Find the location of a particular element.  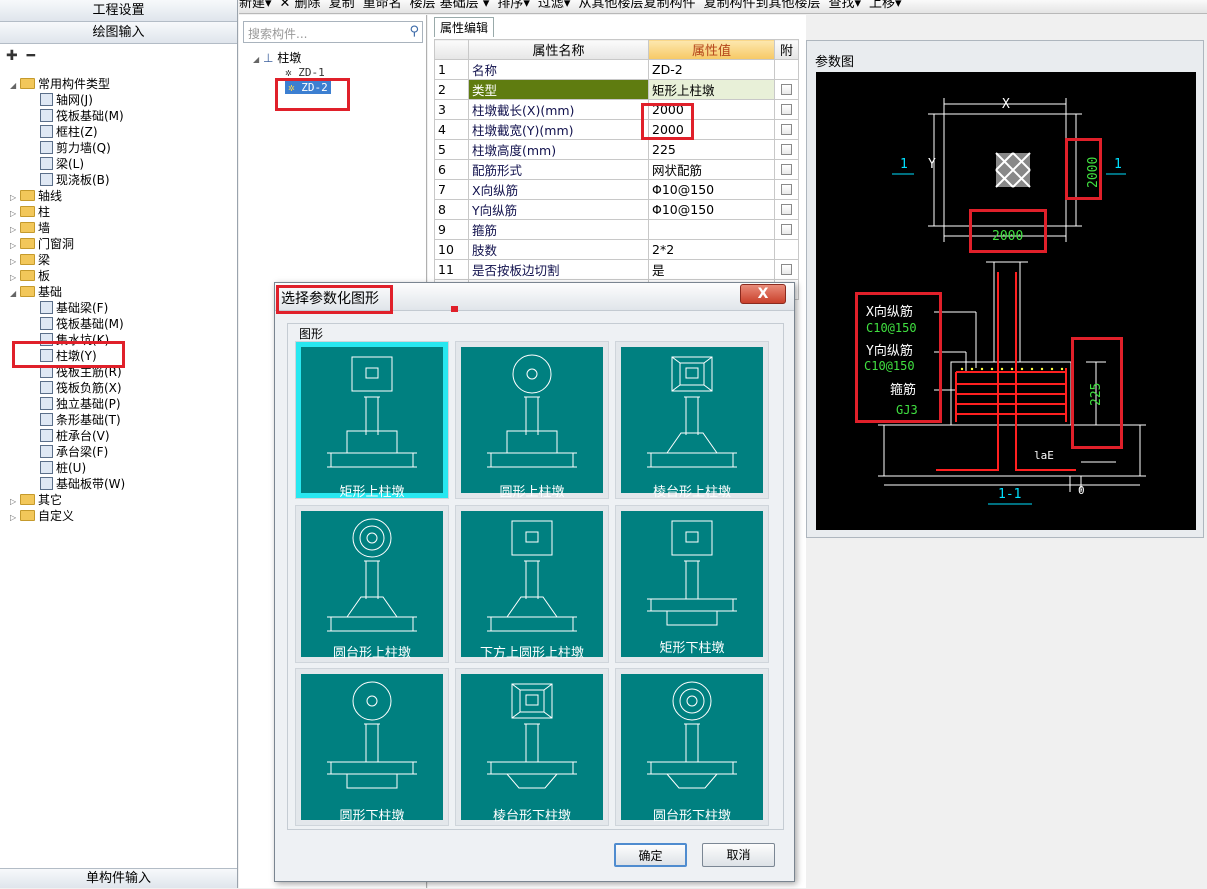

shape-tile-cone-top-pier: 圆台形上柱墩 is located at coordinates (372, 584).